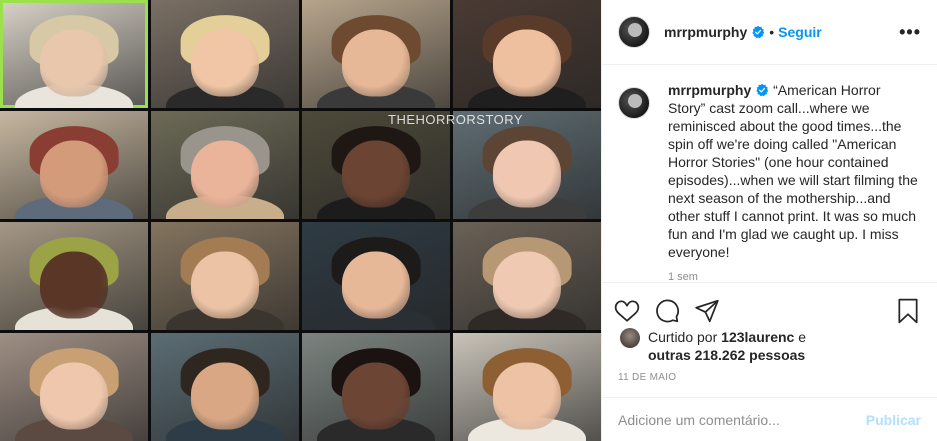 The width and height of the screenshot is (937, 441). I want to click on likes-prefix: Curtido por, so click(685, 337).